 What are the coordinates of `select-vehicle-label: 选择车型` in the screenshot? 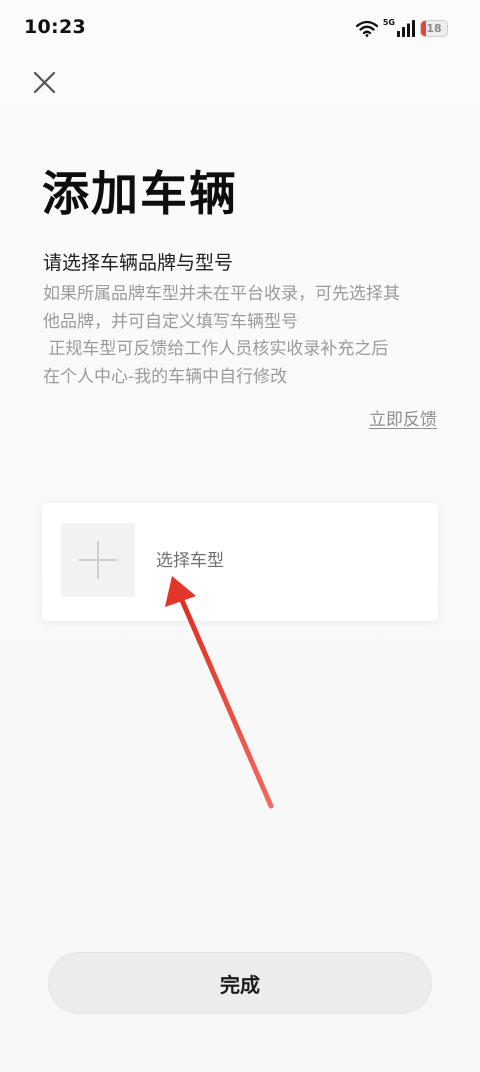 It's located at (190, 561).